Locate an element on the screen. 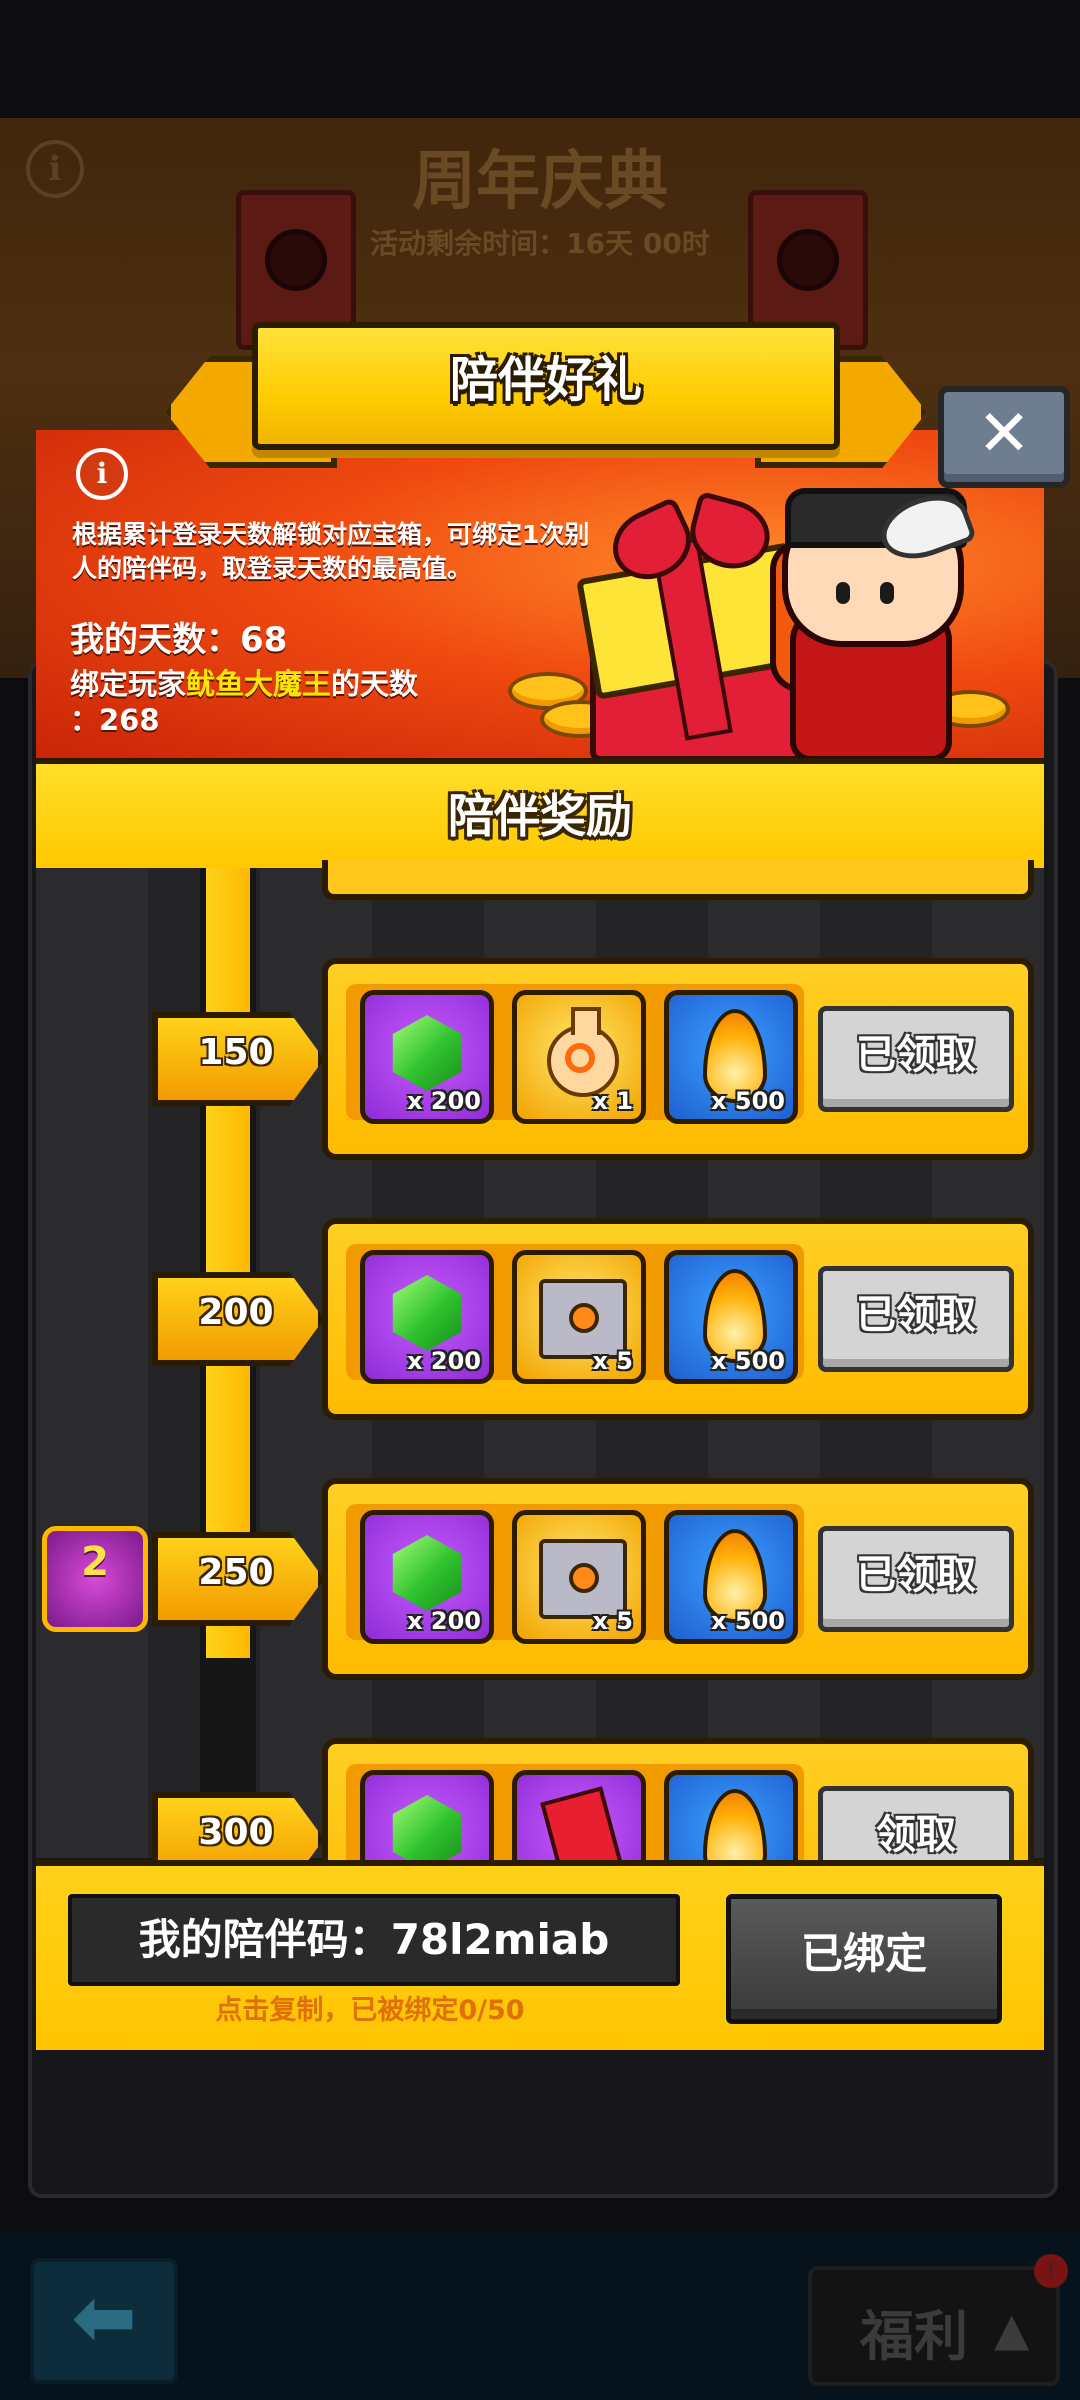 The height and width of the screenshot is (2400, 1080). my-days-label: 我的天数： is located at coordinates (155, 640).